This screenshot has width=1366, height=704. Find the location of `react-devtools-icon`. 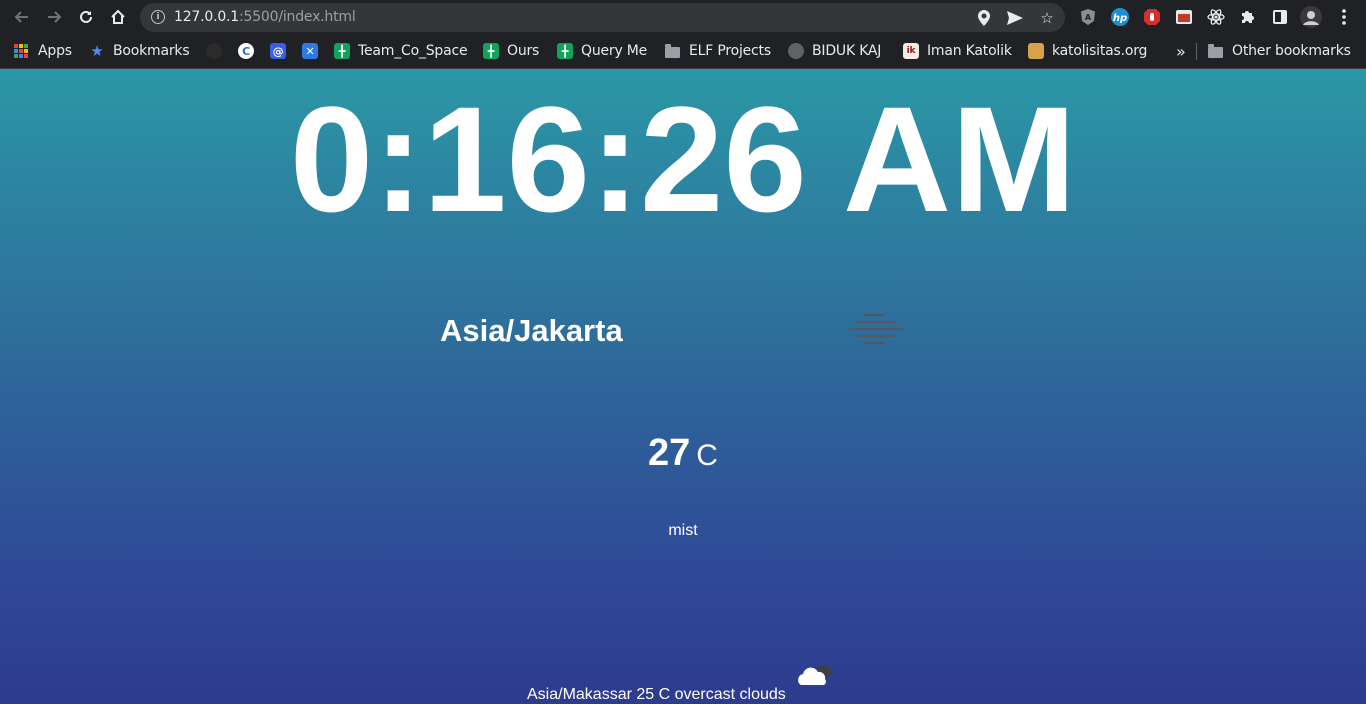

react-devtools-icon is located at coordinates (1216, 17).